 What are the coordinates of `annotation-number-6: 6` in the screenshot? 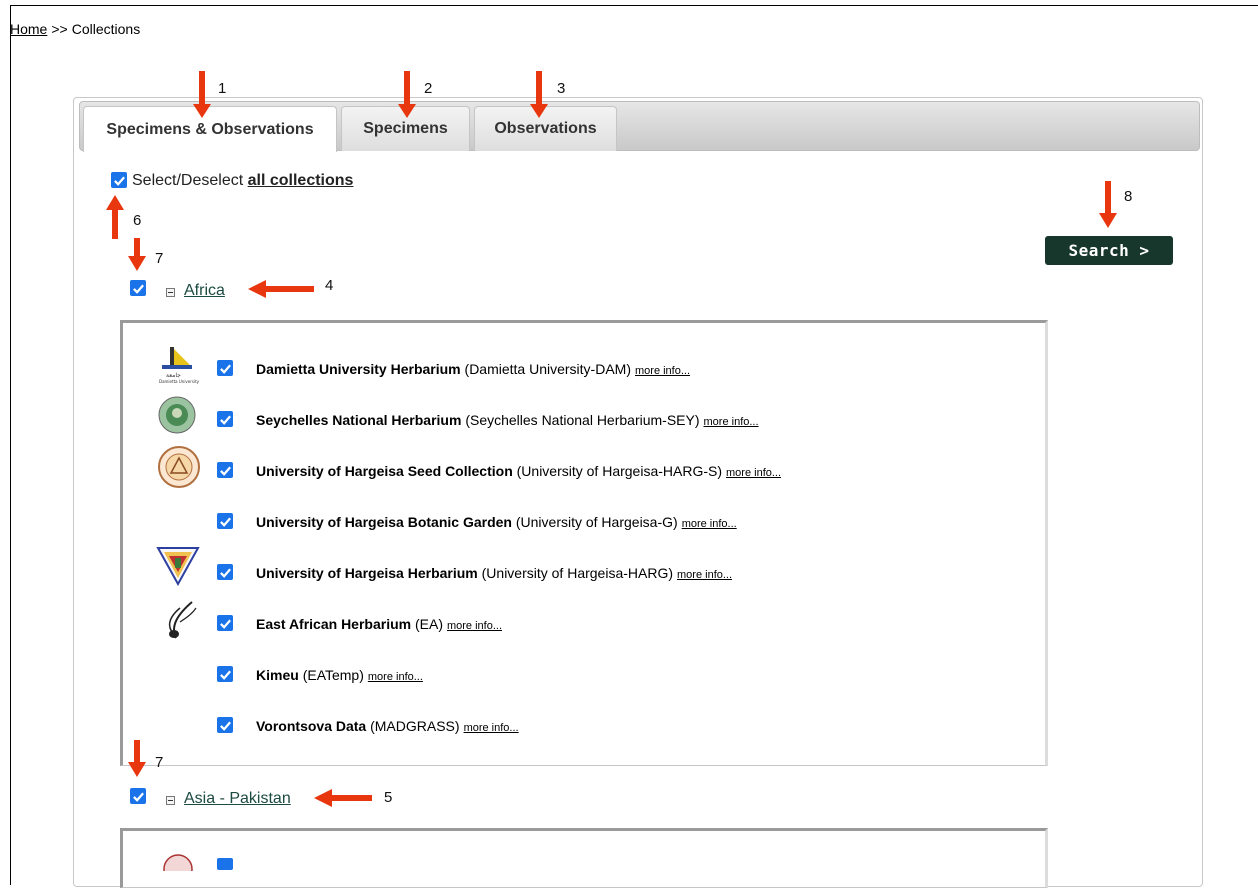 It's located at (137, 220).